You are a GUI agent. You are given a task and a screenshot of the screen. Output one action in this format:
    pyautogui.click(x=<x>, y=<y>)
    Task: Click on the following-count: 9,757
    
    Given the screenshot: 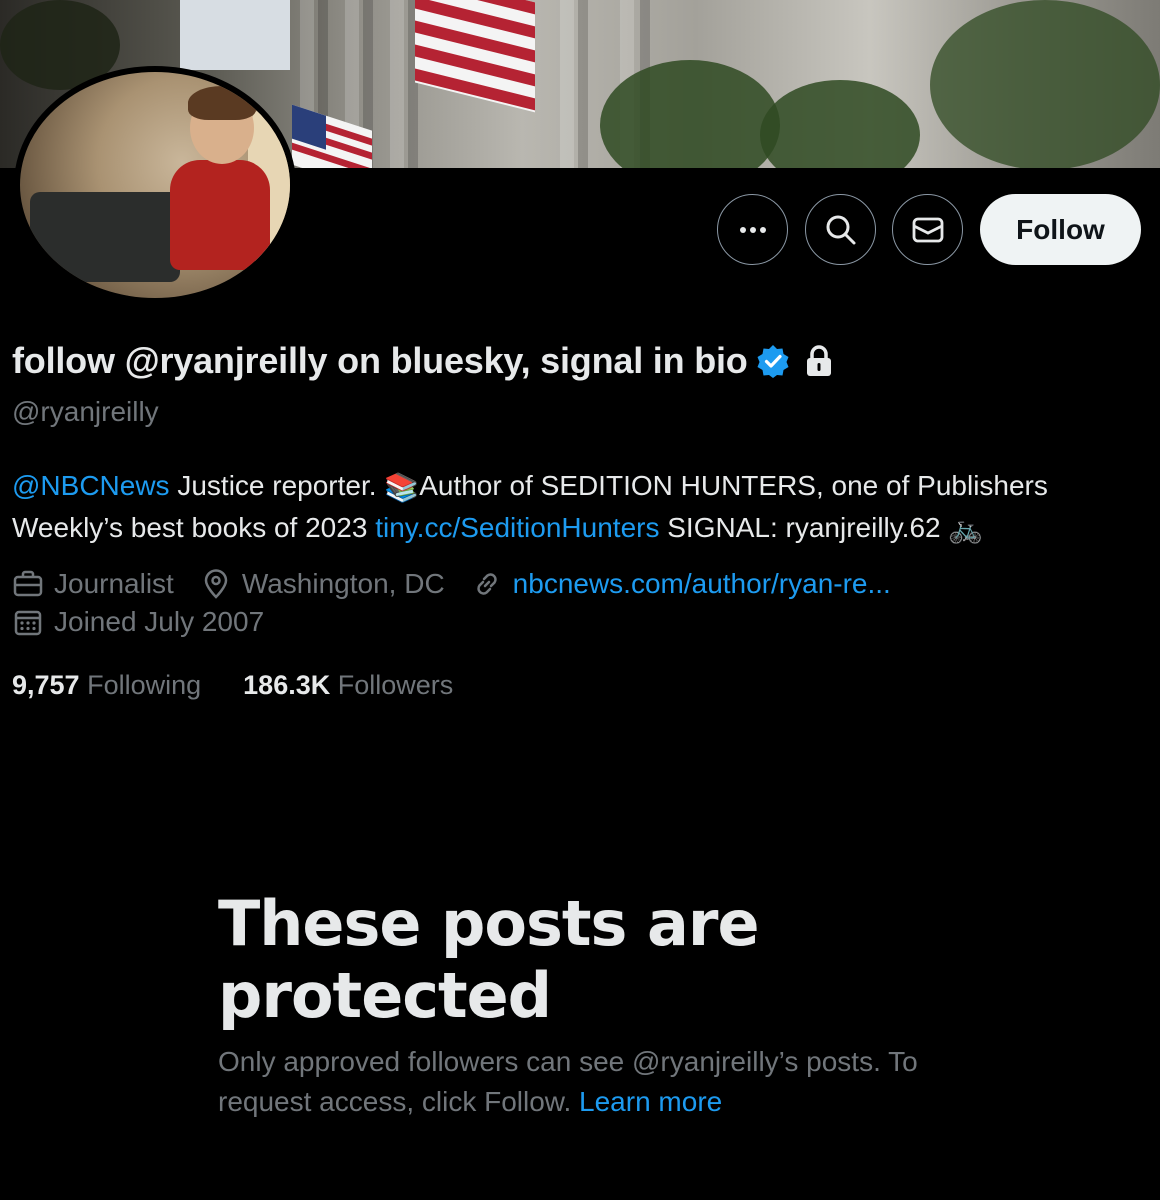 What is the action you would take?
    pyautogui.click(x=46, y=685)
    